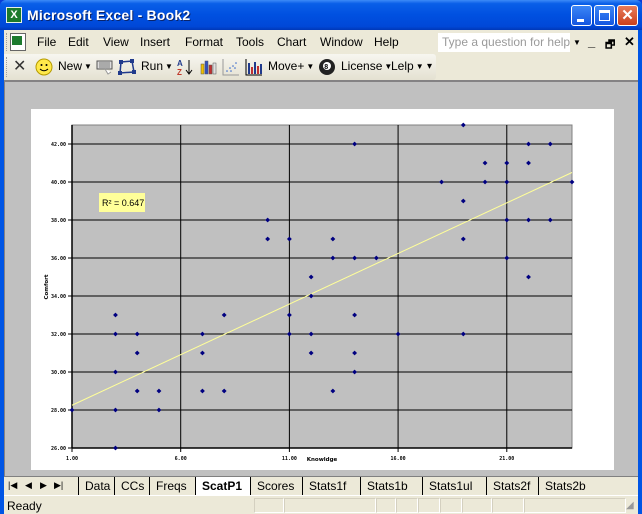  What do you see at coordinates (105, 67) in the screenshot?
I see `keyboard-icon` at bounding box center [105, 67].